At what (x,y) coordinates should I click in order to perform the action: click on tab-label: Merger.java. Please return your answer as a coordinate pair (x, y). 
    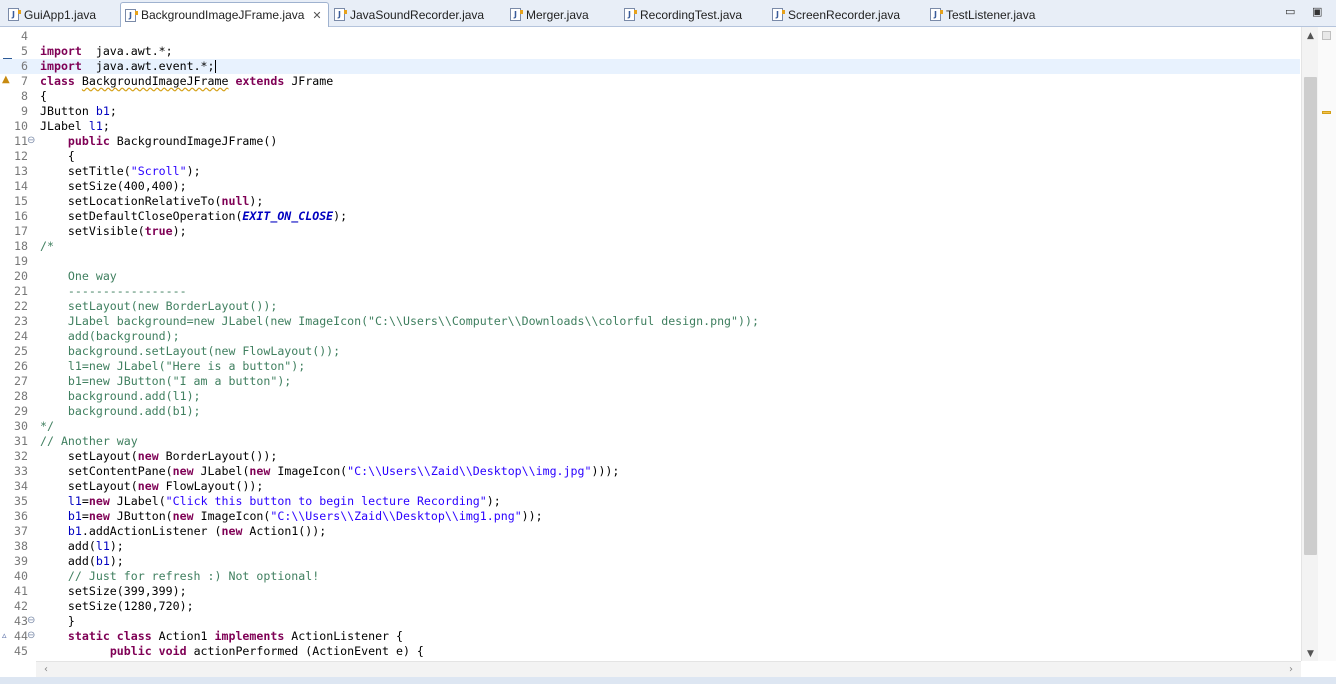
    Looking at the image, I should click on (557, 14).